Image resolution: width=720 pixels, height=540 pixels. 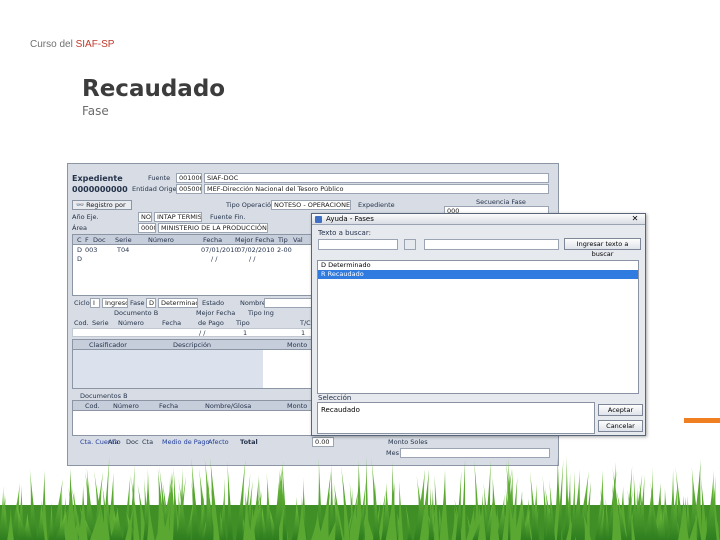 I want to click on fuente-value-field: SIAF-DOC, so click(x=376, y=178).